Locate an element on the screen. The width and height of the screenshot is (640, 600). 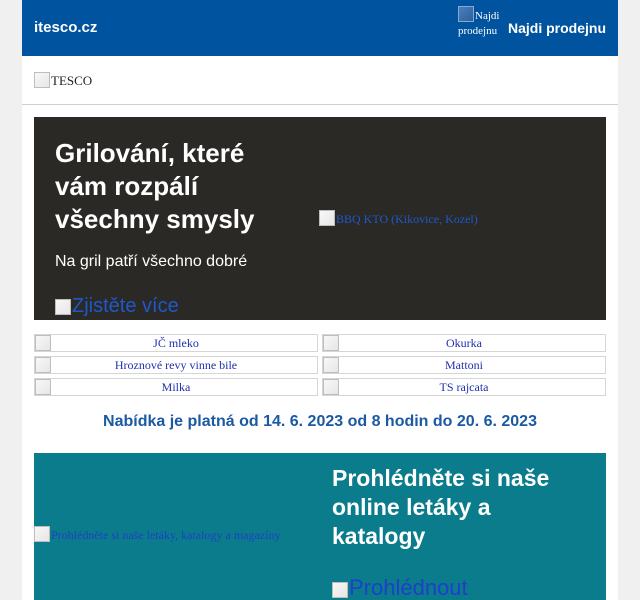
product-tile: JČ mleko is located at coordinates (176, 343).